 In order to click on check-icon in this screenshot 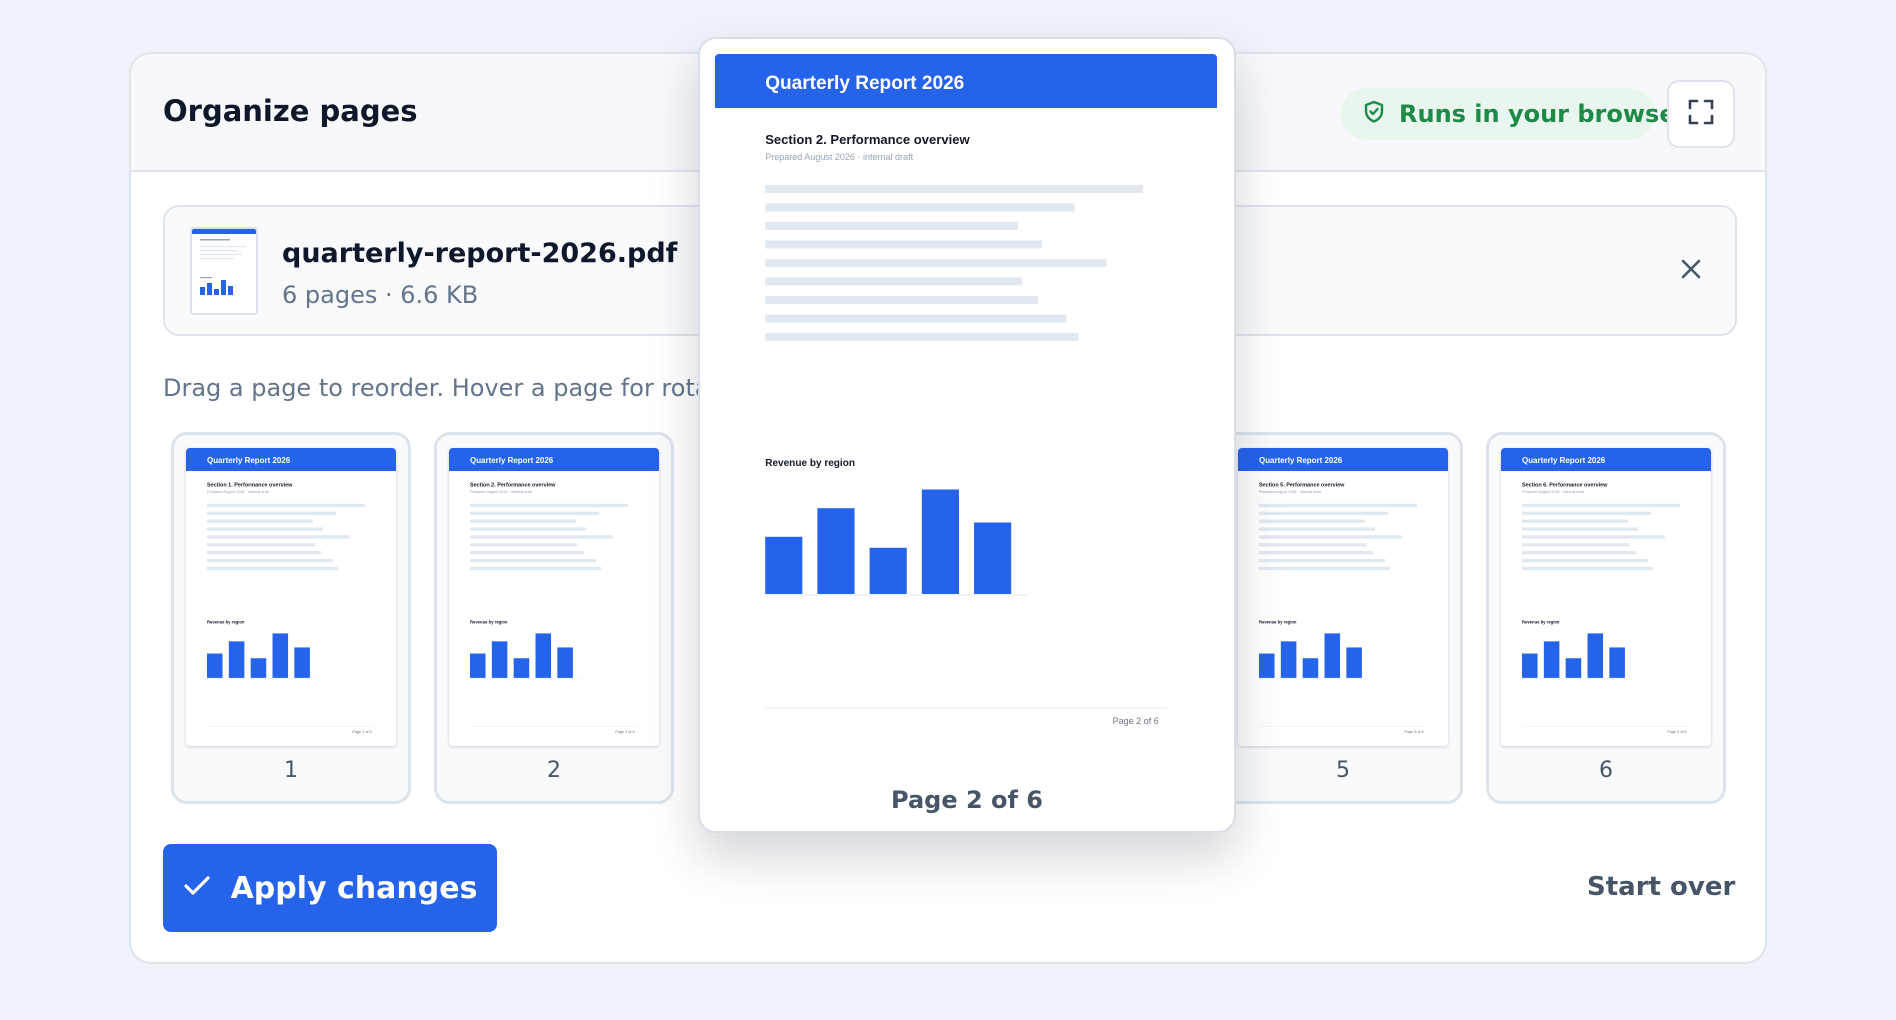, I will do `click(197, 888)`.